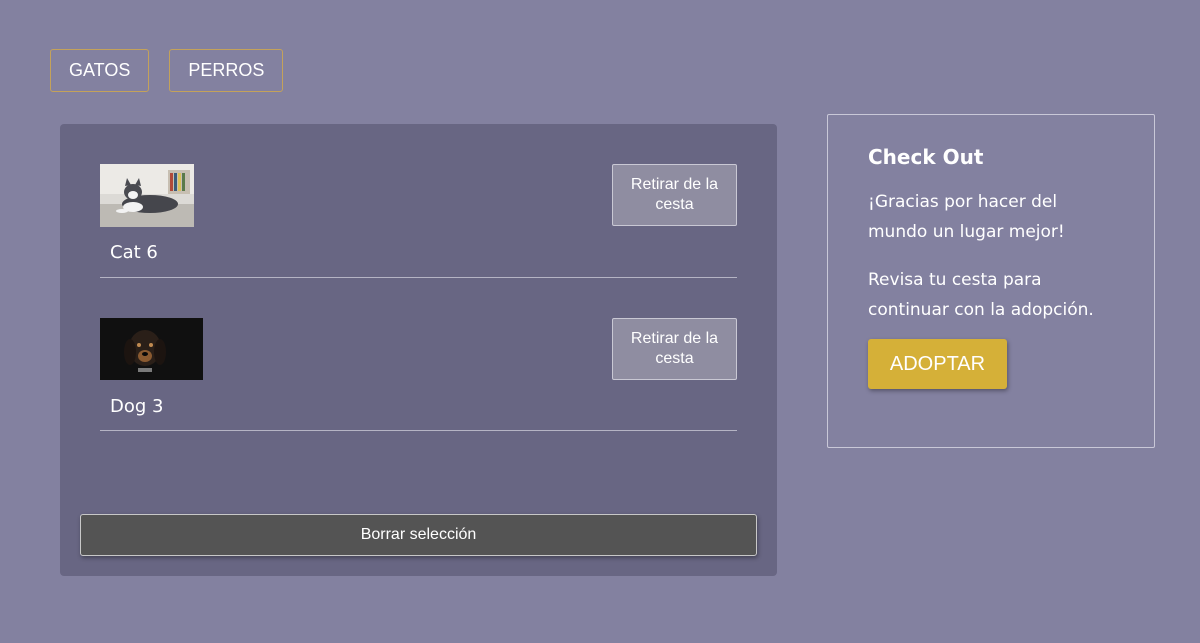 The width and height of the screenshot is (1200, 643). Describe the element at coordinates (937, 364) in the screenshot. I see `adopt-button: ADOPTAR` at that location.